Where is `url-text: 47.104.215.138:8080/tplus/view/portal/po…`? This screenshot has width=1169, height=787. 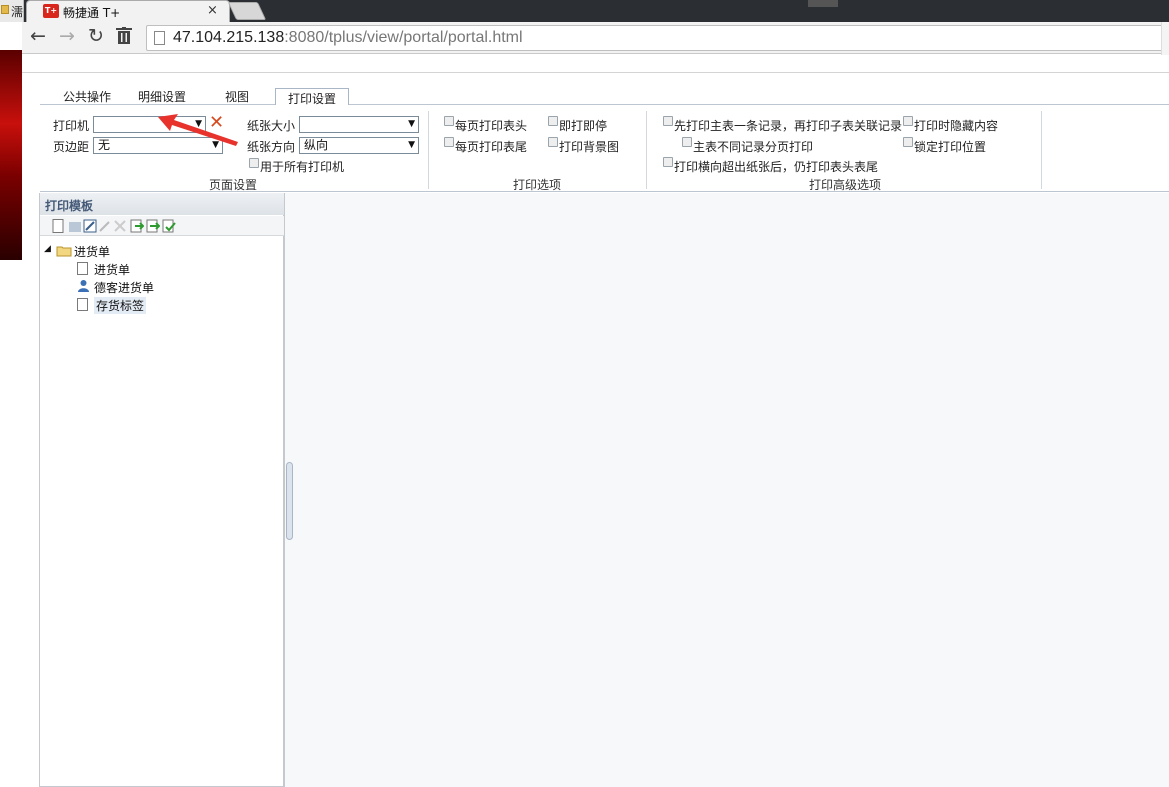 url-text: 47.104.215.138:8080/tplus/view/portal/po… is located at coordinates (348, 38).